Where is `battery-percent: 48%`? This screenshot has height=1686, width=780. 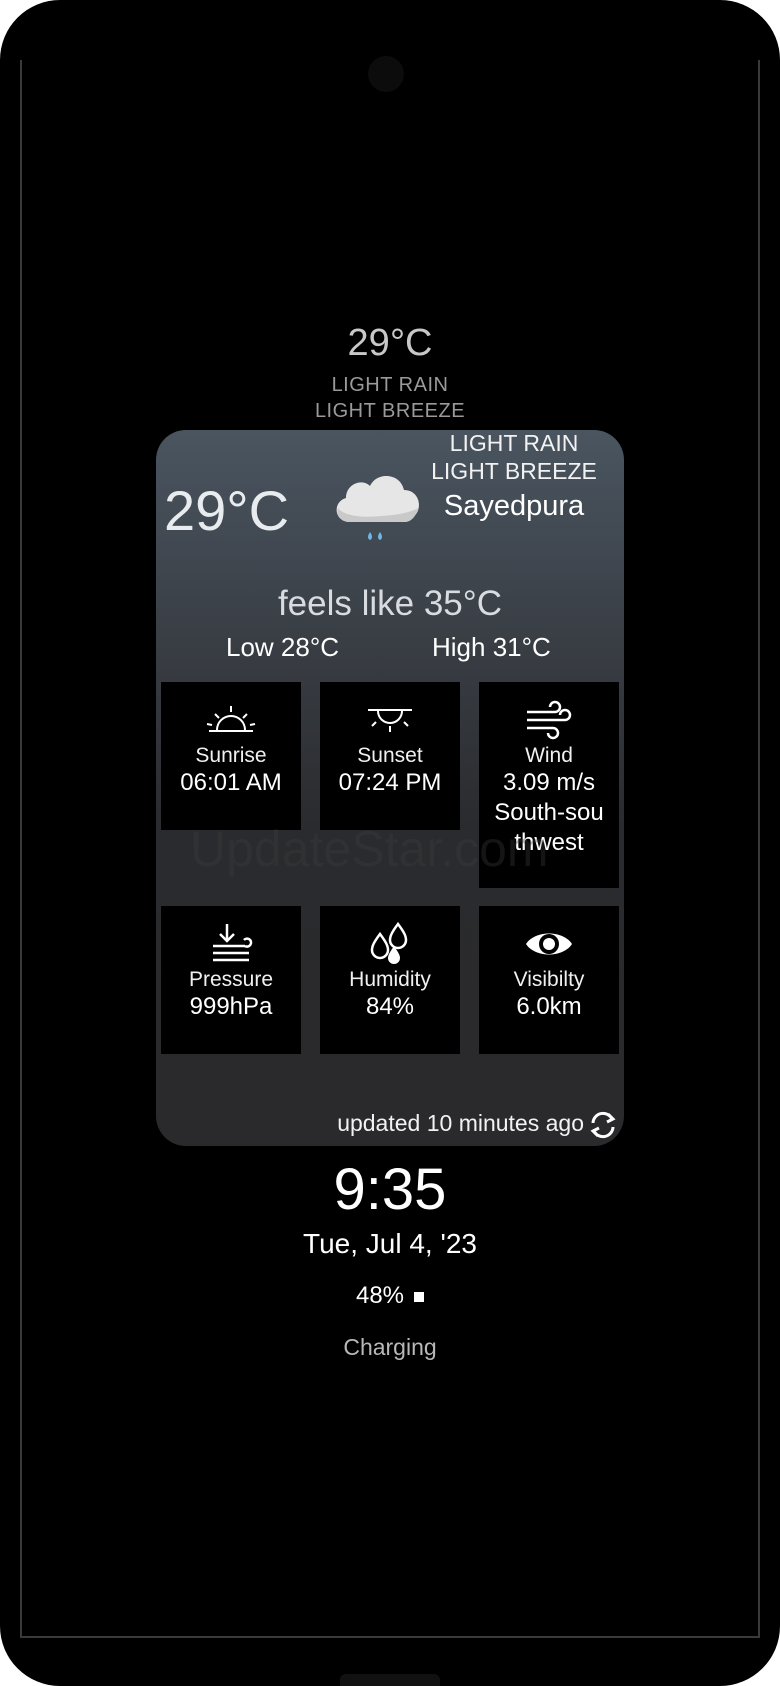 battery-percent: 48% is located at coordinates (380, 1295).